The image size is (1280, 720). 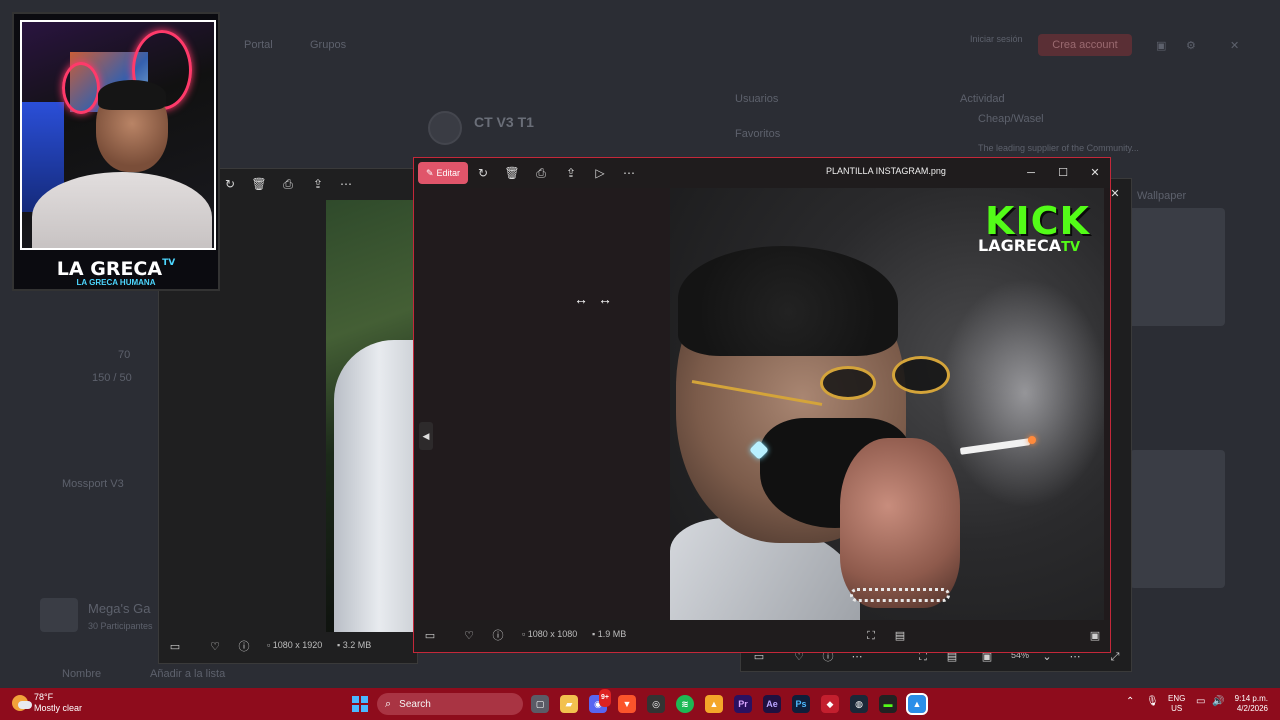 I want to click on settings-icon: ⚙, so click(x=1191, y=45).